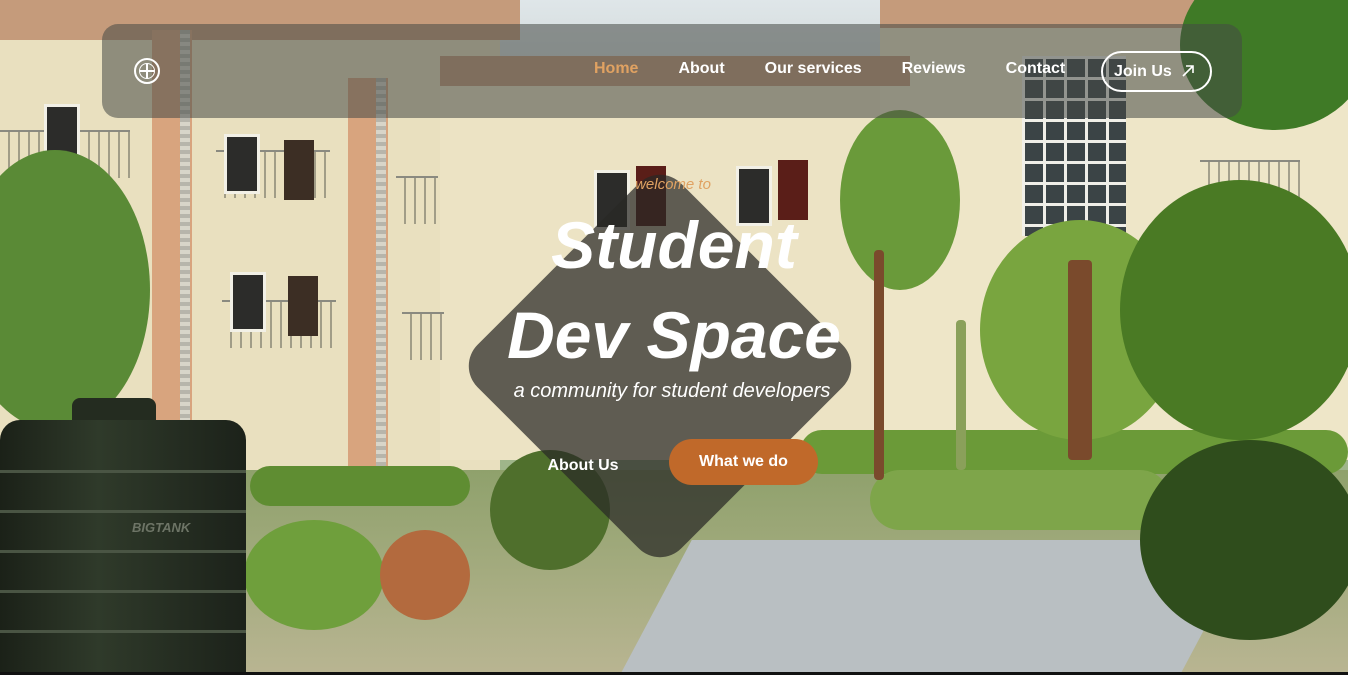 The width and height of the screenshot is (1348, 675). Describe the element at coordinates (934, 69) in the screenshot. I see `nav-link-reviews: Reviews` at that location.